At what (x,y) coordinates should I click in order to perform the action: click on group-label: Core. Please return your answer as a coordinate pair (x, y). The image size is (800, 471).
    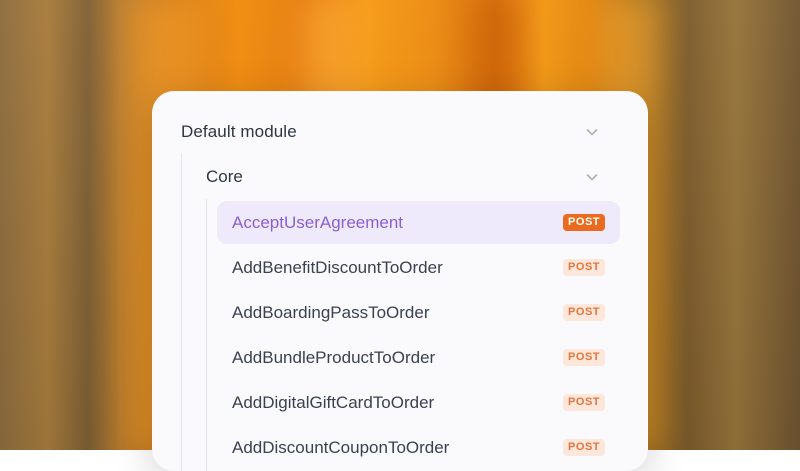
    Looking at the image, I should click on (224, 176).